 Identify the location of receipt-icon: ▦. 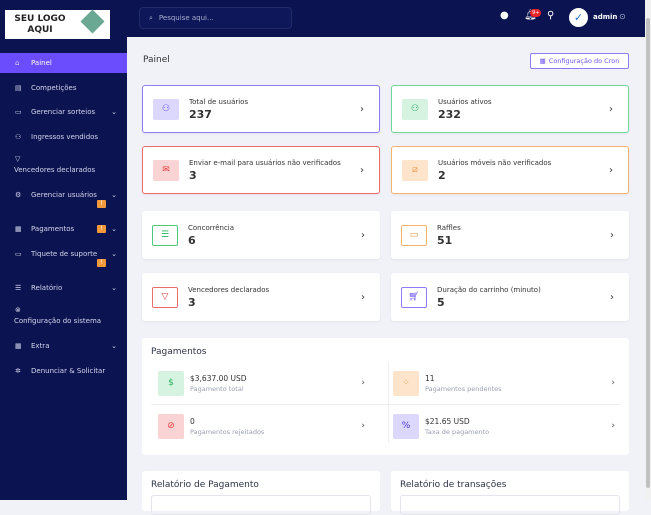
(18, 229).